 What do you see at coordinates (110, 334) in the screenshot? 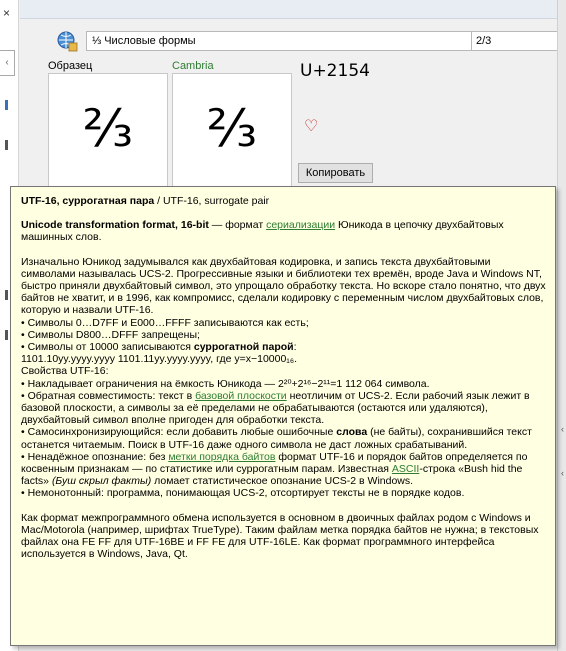
I see `tooltip-bullet: • Символы D800…DFFF запрещены;` at bounding box center [110, 334].